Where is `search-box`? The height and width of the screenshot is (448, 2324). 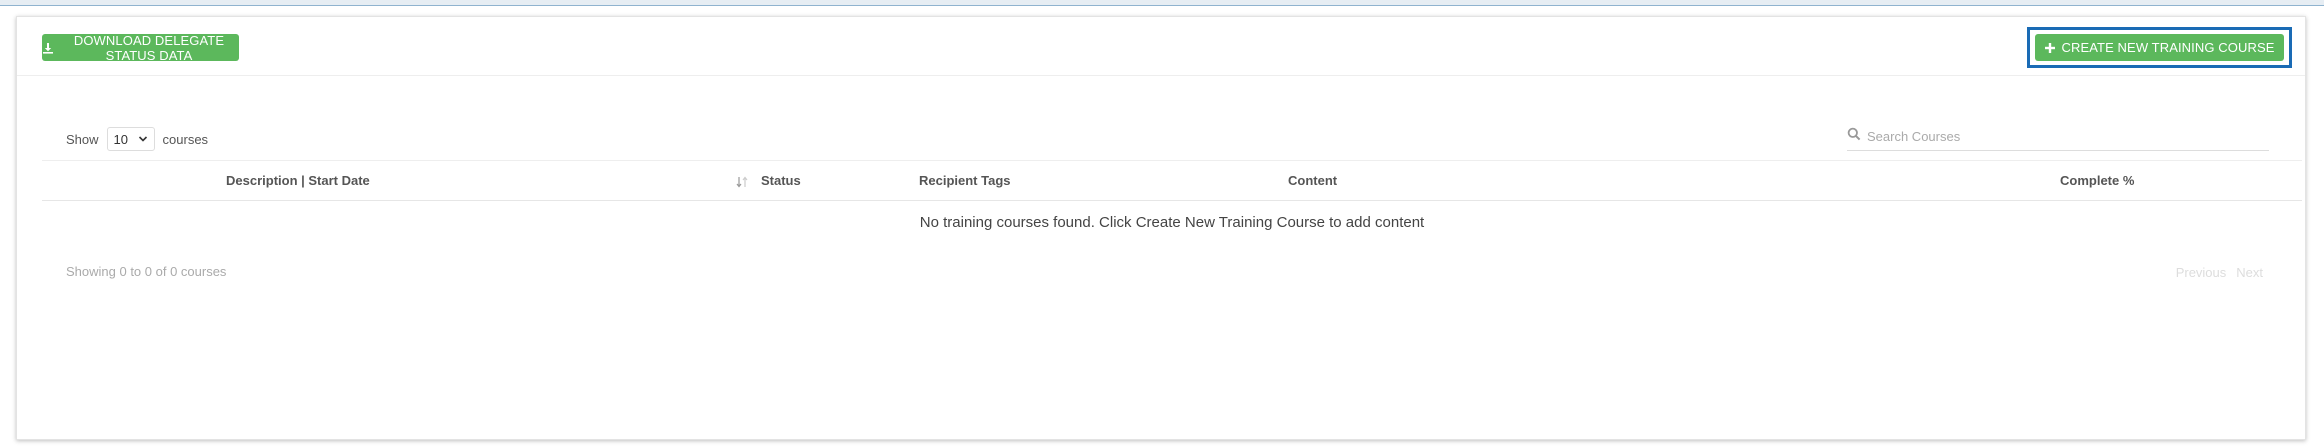
search-box is located at coordinates (2058, 137).